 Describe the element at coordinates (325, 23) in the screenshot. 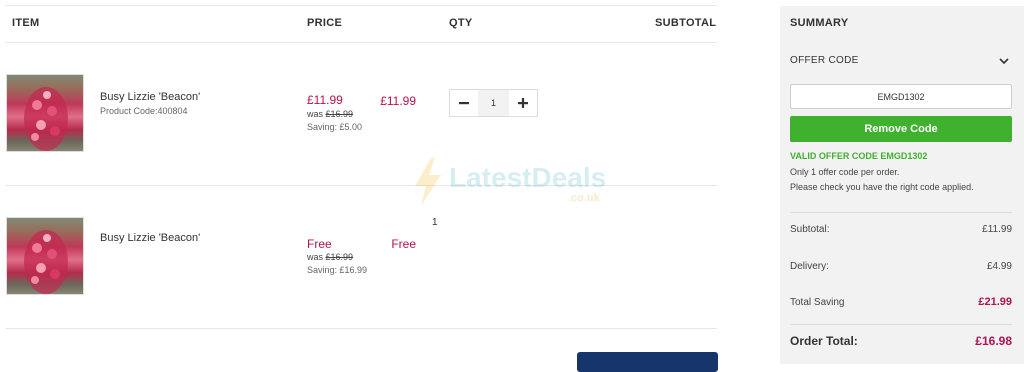

I see `header-price: PRICE` at that location.